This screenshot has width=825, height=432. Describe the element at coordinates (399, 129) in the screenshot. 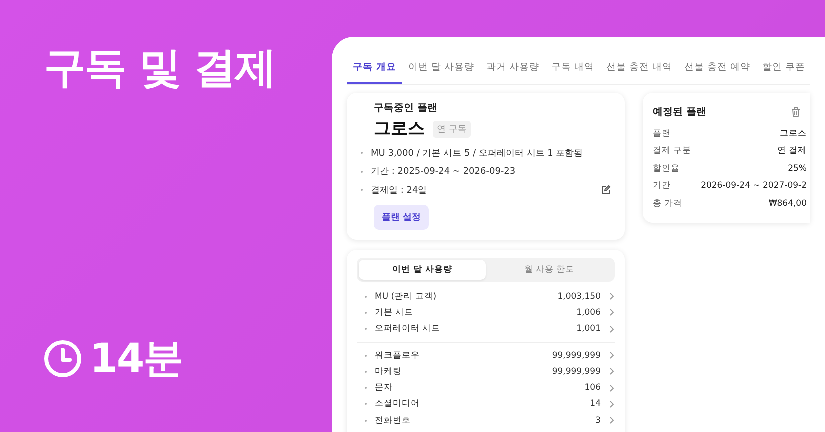

I see `plan-name: 그로스` at that location.